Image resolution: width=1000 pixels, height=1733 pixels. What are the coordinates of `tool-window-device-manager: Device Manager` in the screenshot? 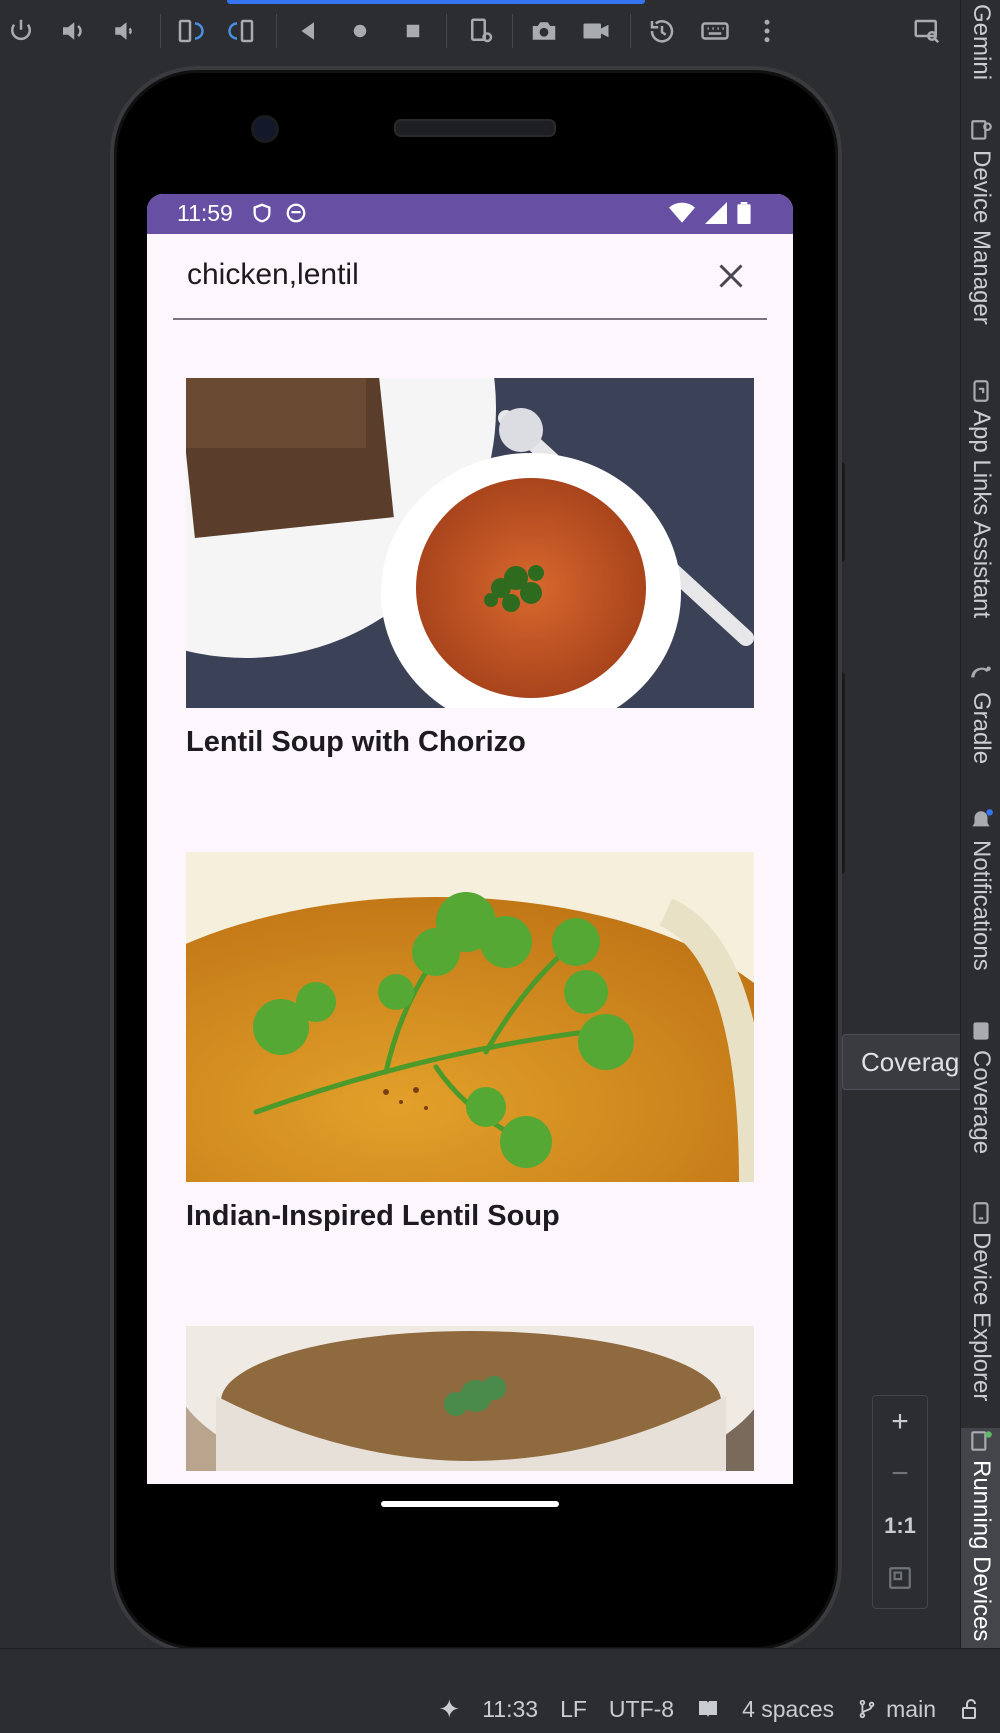 It's located at (980, 221).